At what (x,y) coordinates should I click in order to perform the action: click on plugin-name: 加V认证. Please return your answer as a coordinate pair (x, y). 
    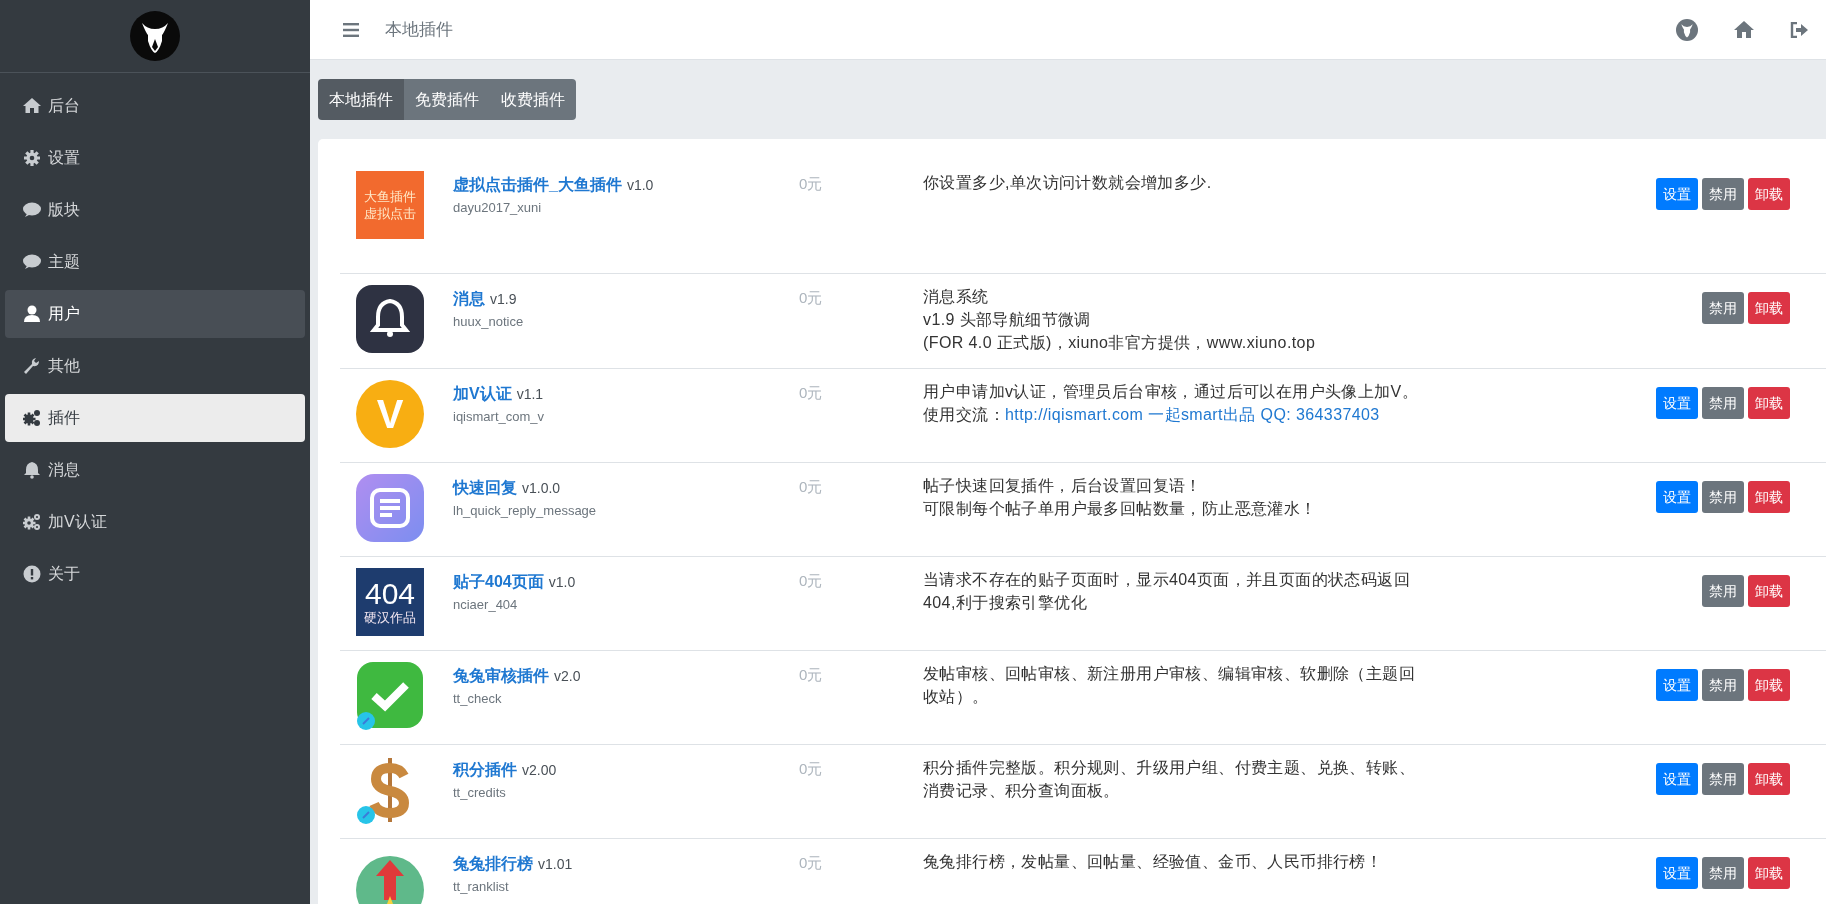
    Looking at the image, I should click on (482, 394).